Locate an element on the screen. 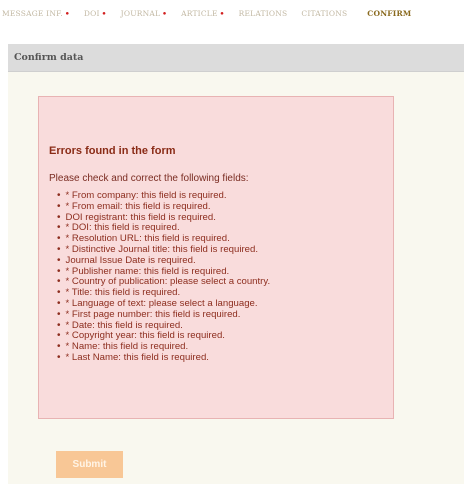 This screenshot has width=470, height=484. tab-label: CONFIRM is located at coordinates (389, 13).